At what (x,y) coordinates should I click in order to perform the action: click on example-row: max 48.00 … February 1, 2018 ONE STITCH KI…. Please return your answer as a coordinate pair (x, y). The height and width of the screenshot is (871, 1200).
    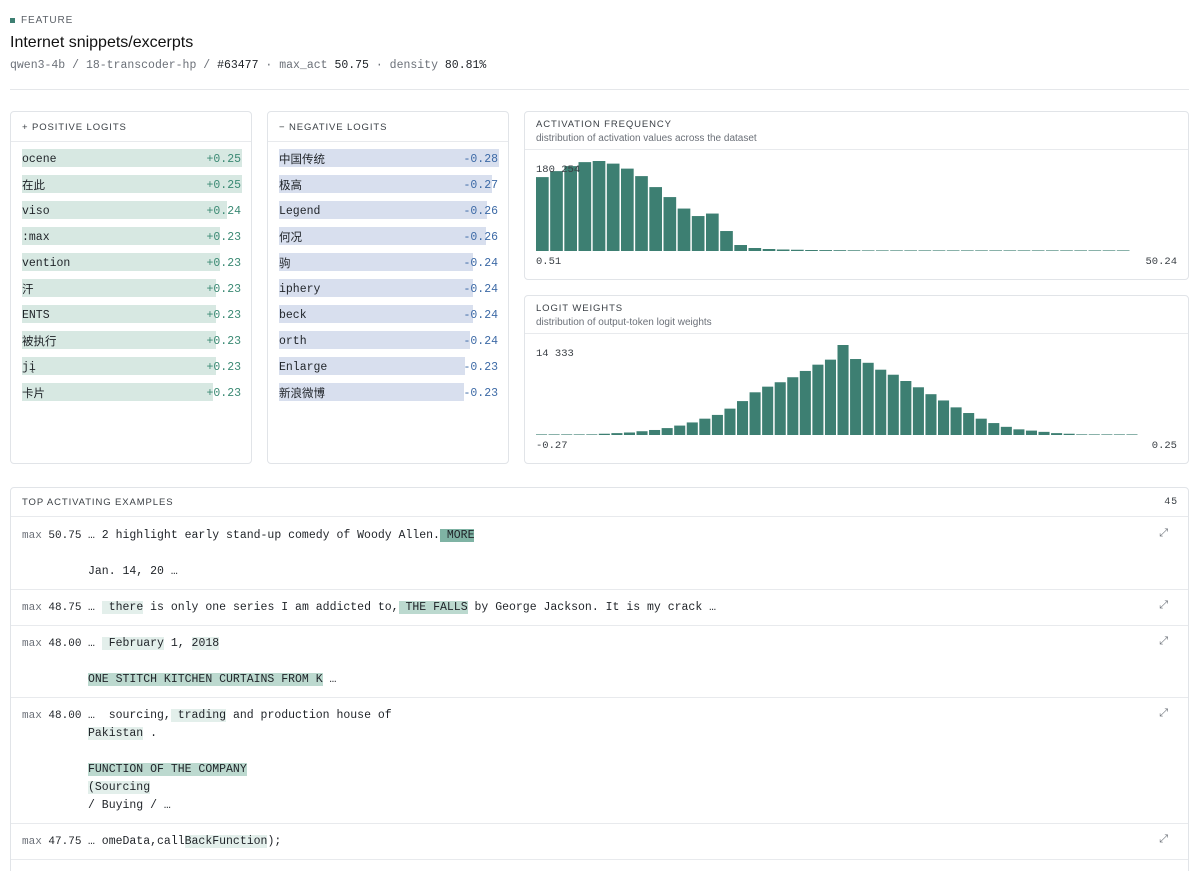
    Looking at the image, I should click on (599, 662).